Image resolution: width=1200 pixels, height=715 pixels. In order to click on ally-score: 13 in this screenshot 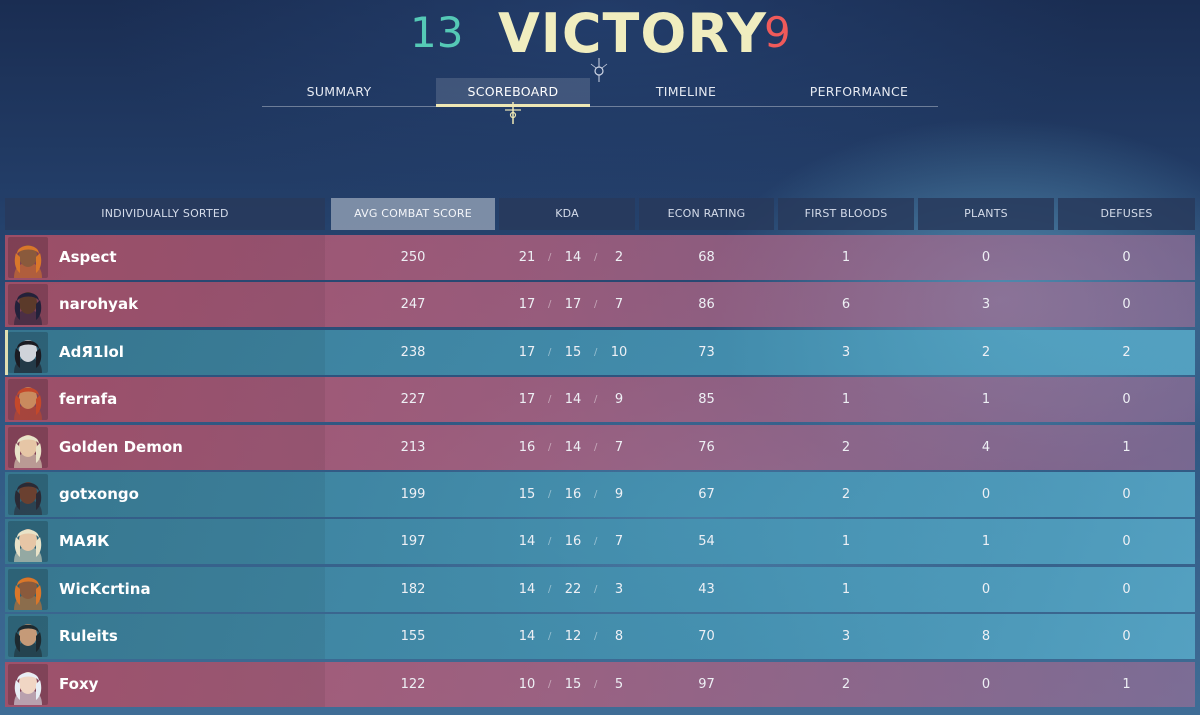, I will do `click(437, 32)`.